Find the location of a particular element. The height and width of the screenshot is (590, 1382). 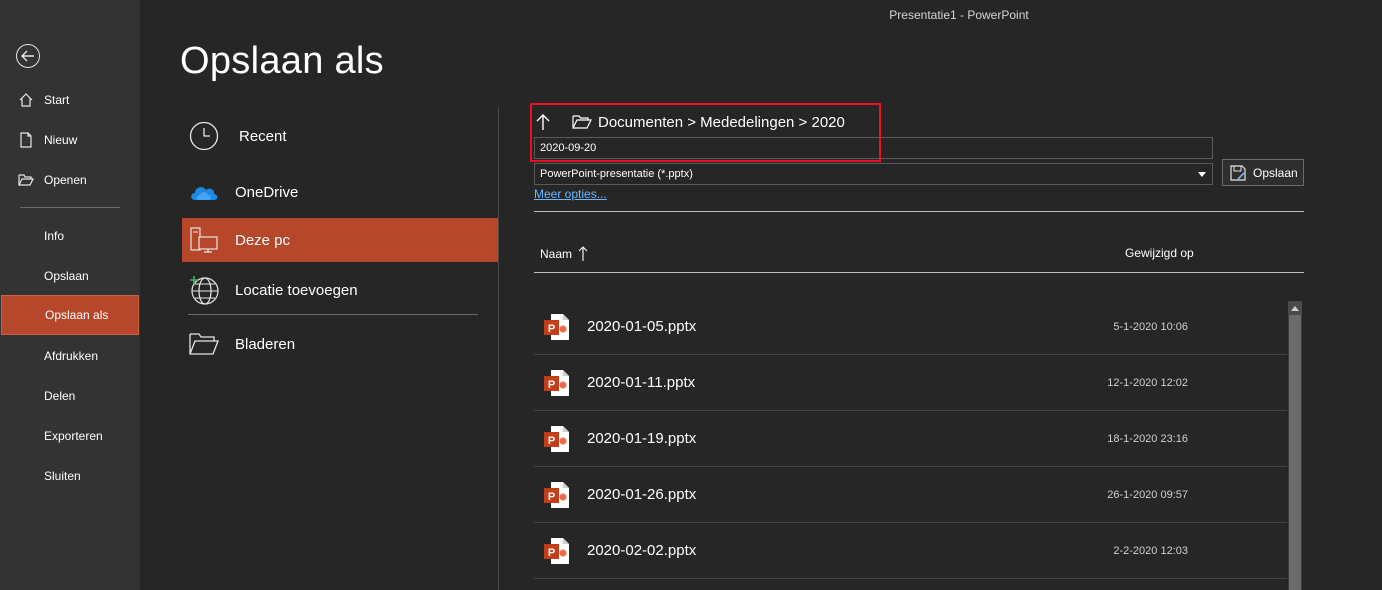

file-name: 2020-01-19.pptx is located at coordinates (642, 438).